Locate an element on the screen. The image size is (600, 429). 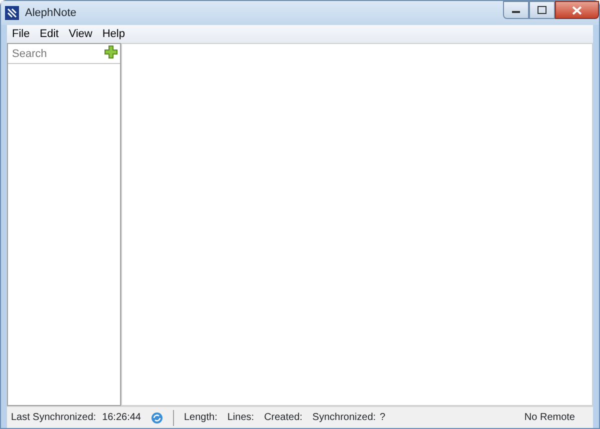
menu-item: View is located at coordinates (81, 34).